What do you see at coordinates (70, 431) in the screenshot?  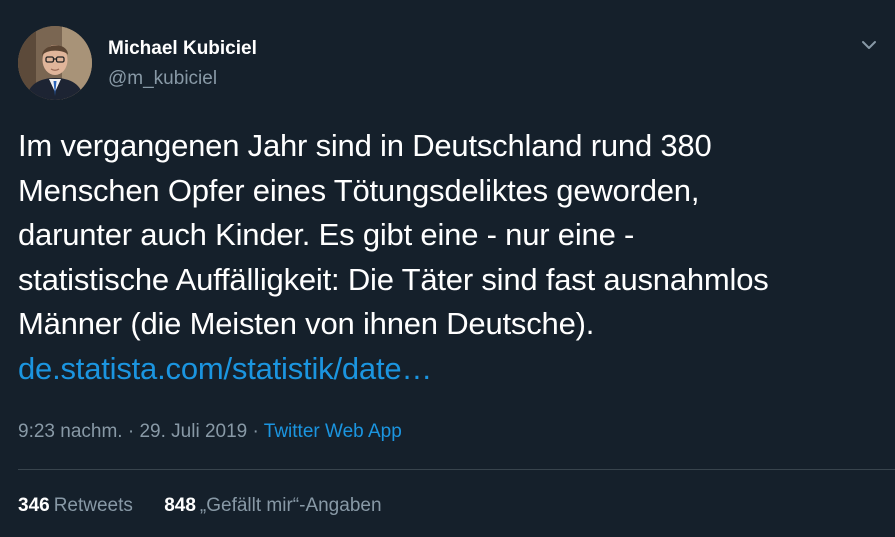 I see `tweet-time: 9:23 nachm.` at bounding box center [70, 431].